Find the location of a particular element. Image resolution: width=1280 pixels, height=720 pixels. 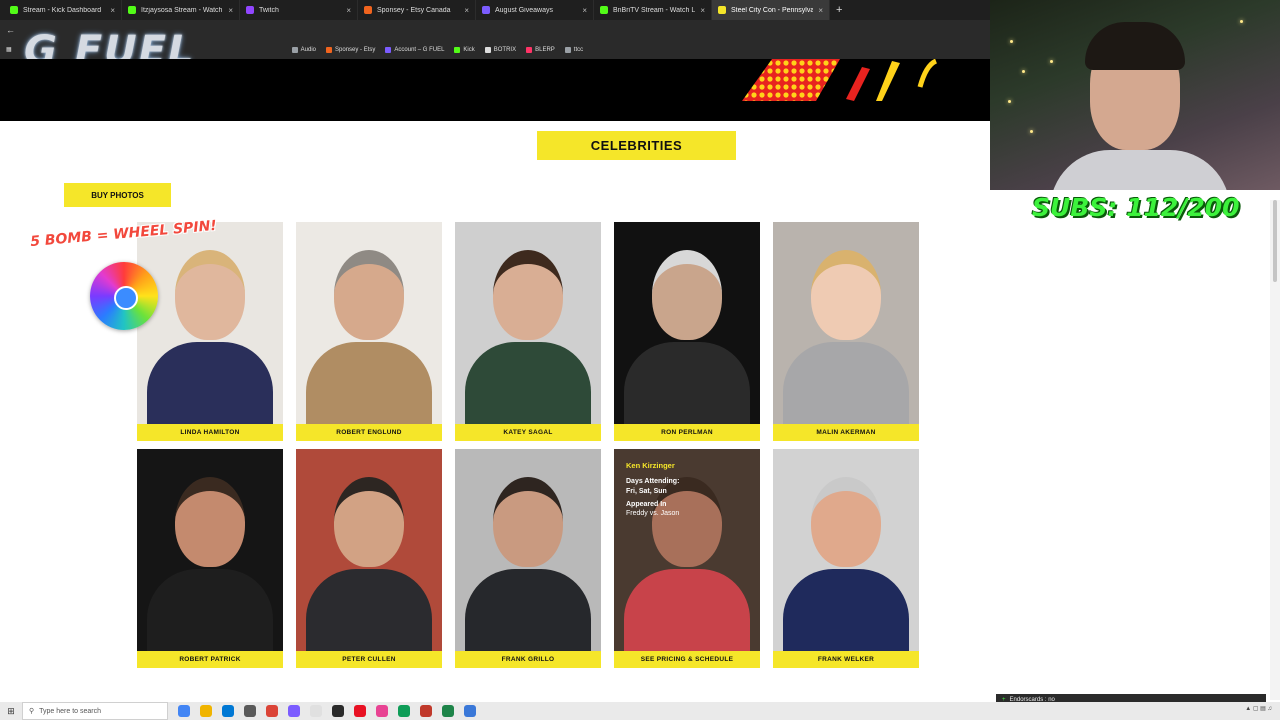

bookmark-label: Kick is located at coordinates (469, 49).